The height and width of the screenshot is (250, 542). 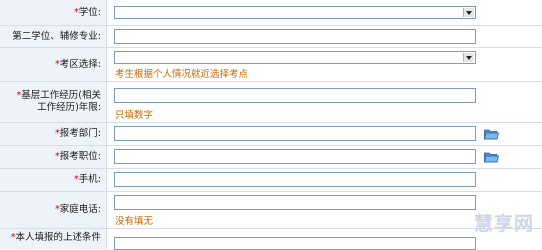 What do you see at coordinates (53, 180) in the screenshot?
I see `label-mobile: * 手机:` at bounding box center [53, 180].